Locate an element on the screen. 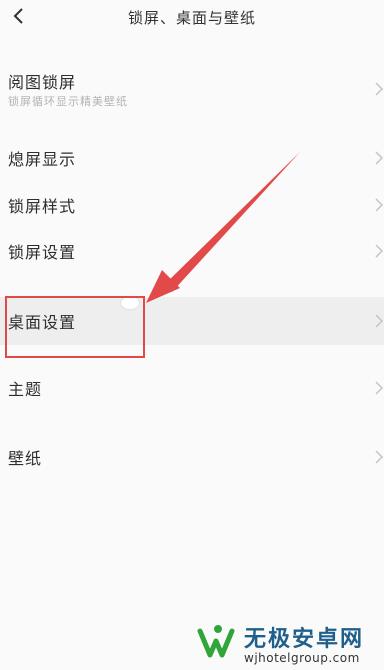 This screenshot has height=670, width=384. menu-item-lockscreen-gallery: 阅图锁屏 锁屏循环显示精美壁纸 is located at coordinates (192, 89).